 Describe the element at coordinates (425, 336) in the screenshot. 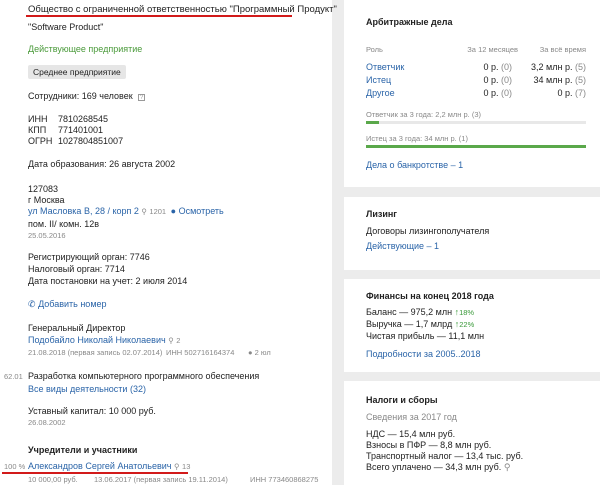

I see `profit-value: Чистая прибыль — 11,1 млн` at that location.